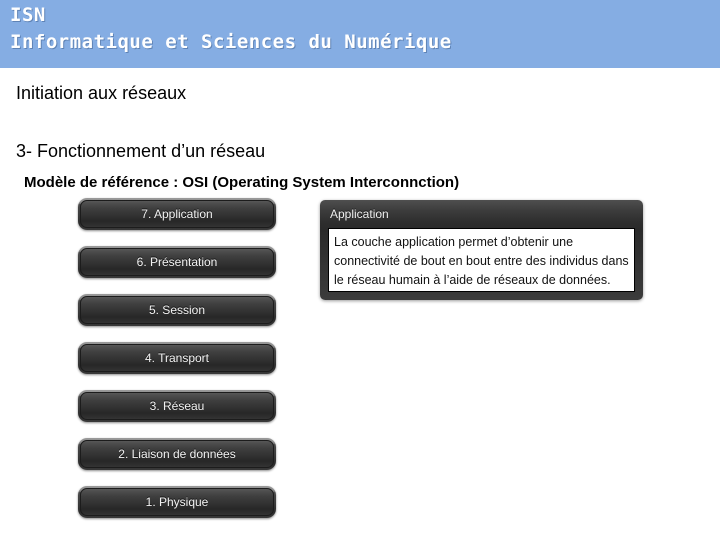 This screenshot has width=720, height=540. I want to click on osi-layer-button-1: 1. Physique, so click(177, 502).